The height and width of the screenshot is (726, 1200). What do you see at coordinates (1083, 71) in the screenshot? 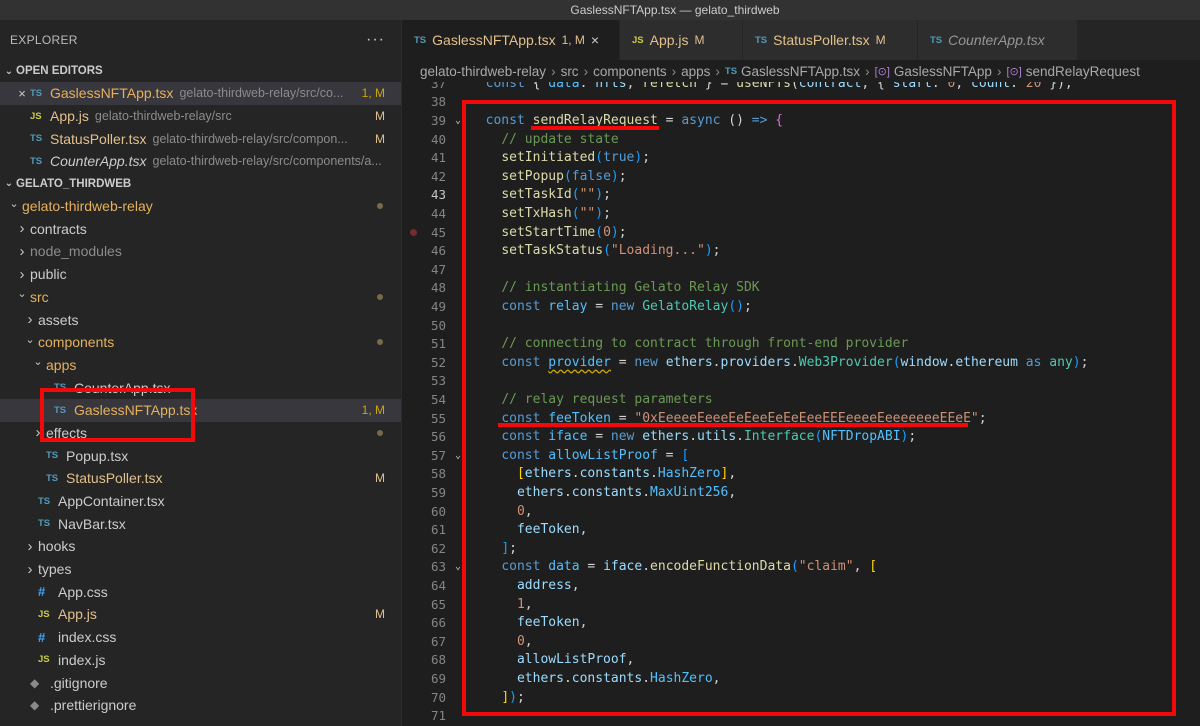
I see `breadcrumb-symbol: sendRelayRequest` at bounding box center [1083, 71].